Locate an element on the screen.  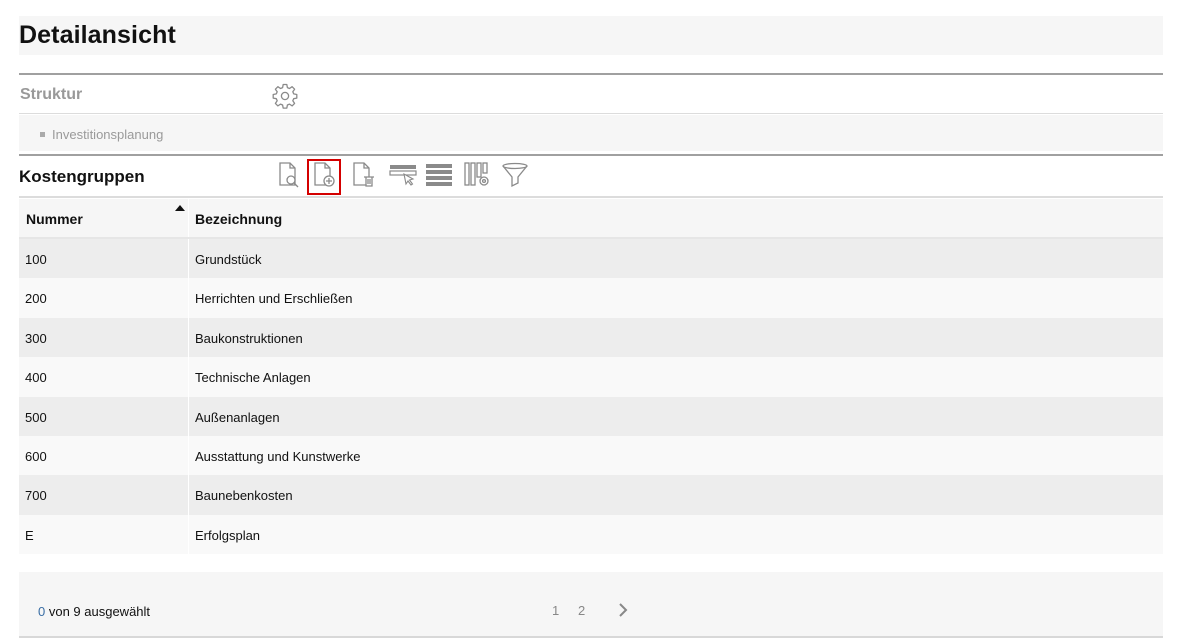
kostengruppen-section: Kostengruppen is located at coordinates (591, 176).